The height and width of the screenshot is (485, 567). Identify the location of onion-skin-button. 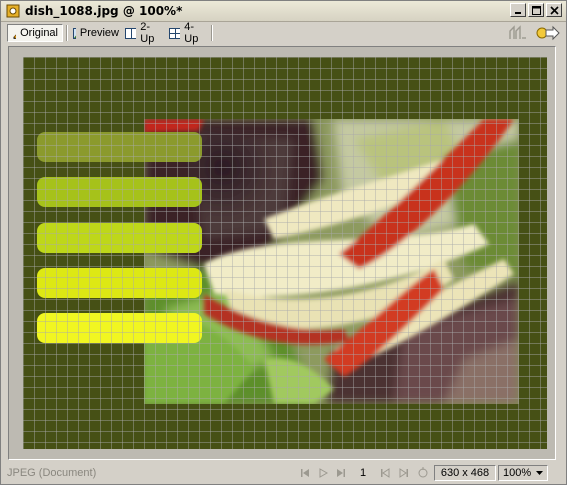
(517, 33).